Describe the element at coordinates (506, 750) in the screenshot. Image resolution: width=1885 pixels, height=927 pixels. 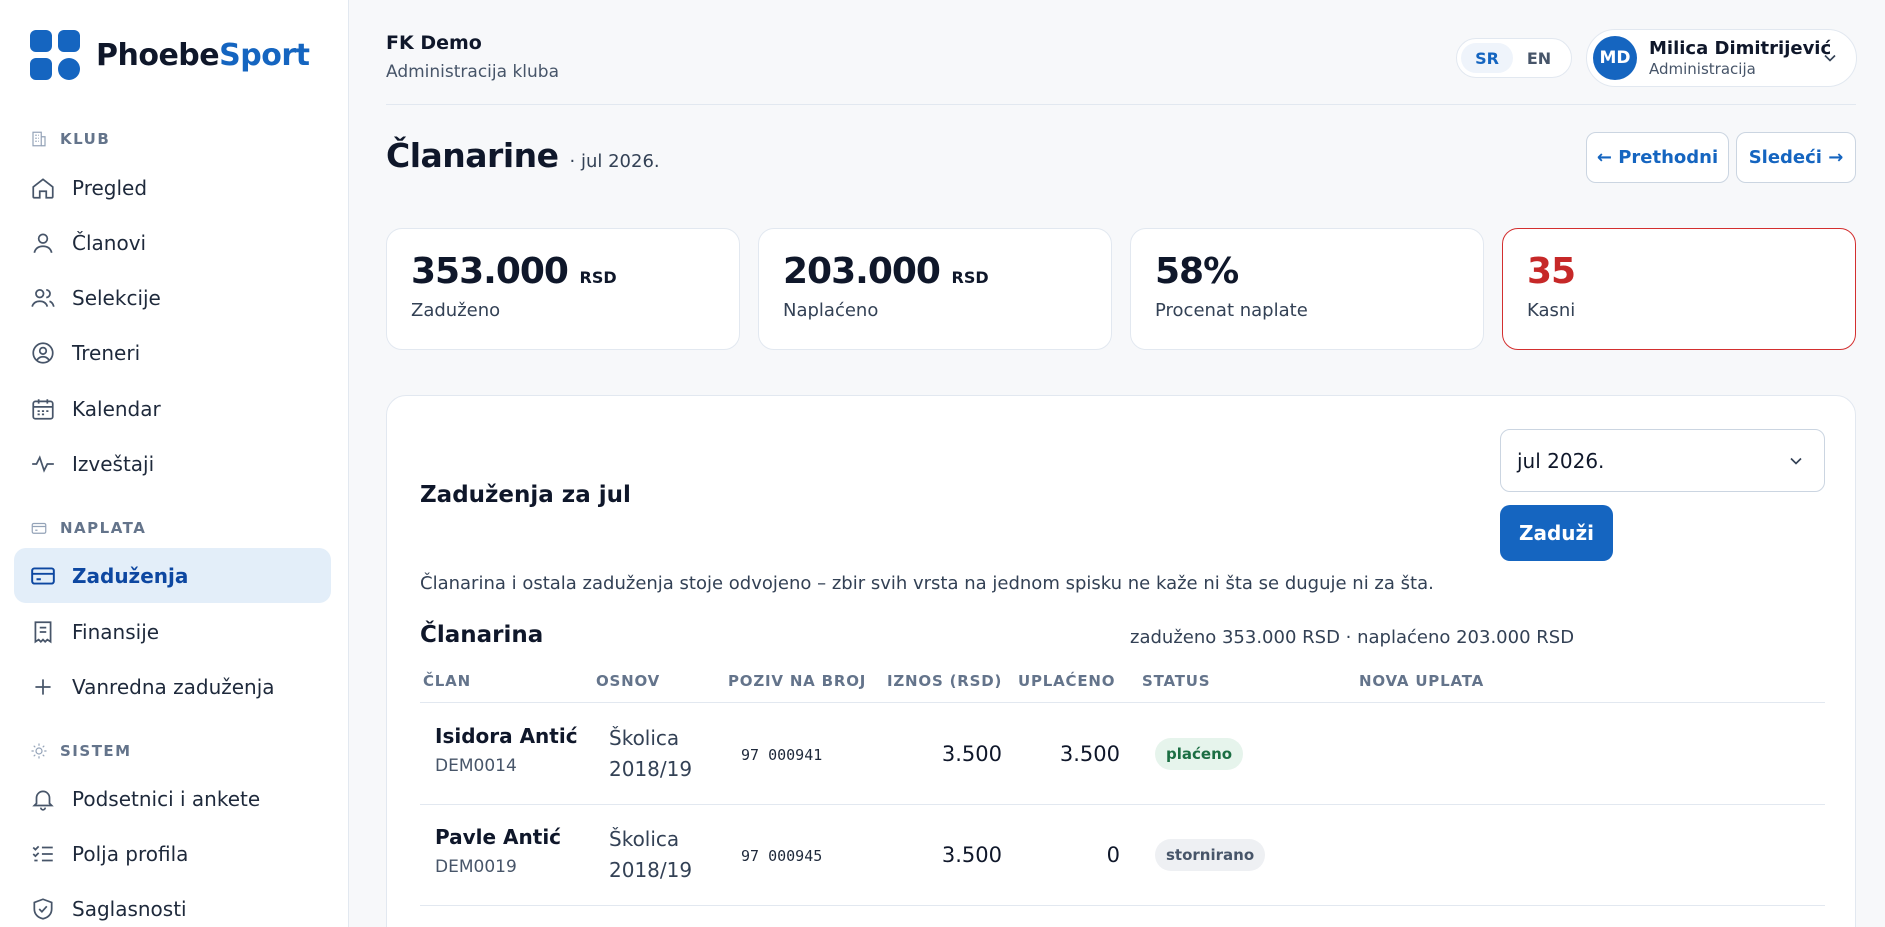
I see `member-cell: Isidora Antić DEM0014` at that location.